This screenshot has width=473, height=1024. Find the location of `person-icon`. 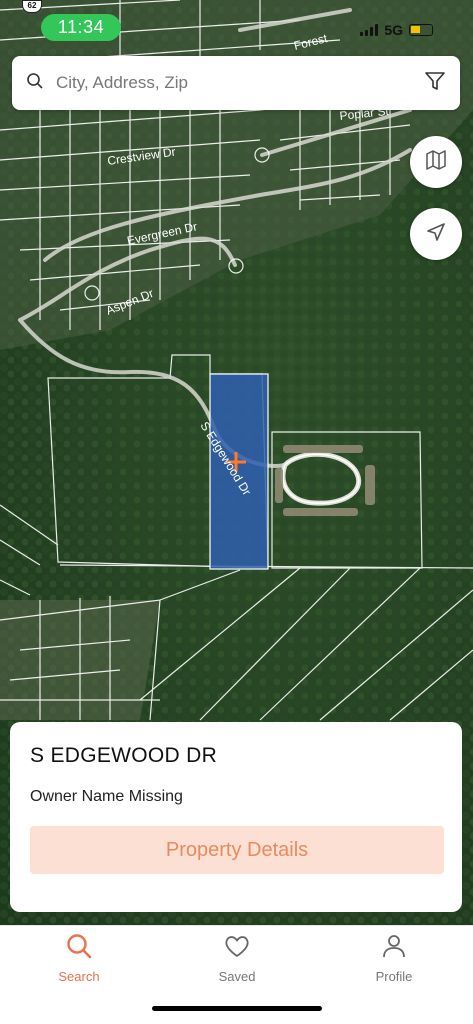

person-icon is located at coordinates (394, 948).